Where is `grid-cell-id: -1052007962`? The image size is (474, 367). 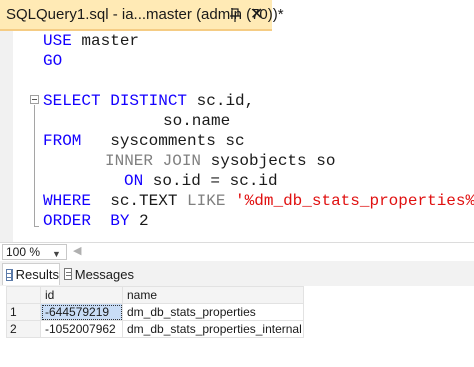
grid-cell-id: -1052007962 is located at coordinates (81, 329).